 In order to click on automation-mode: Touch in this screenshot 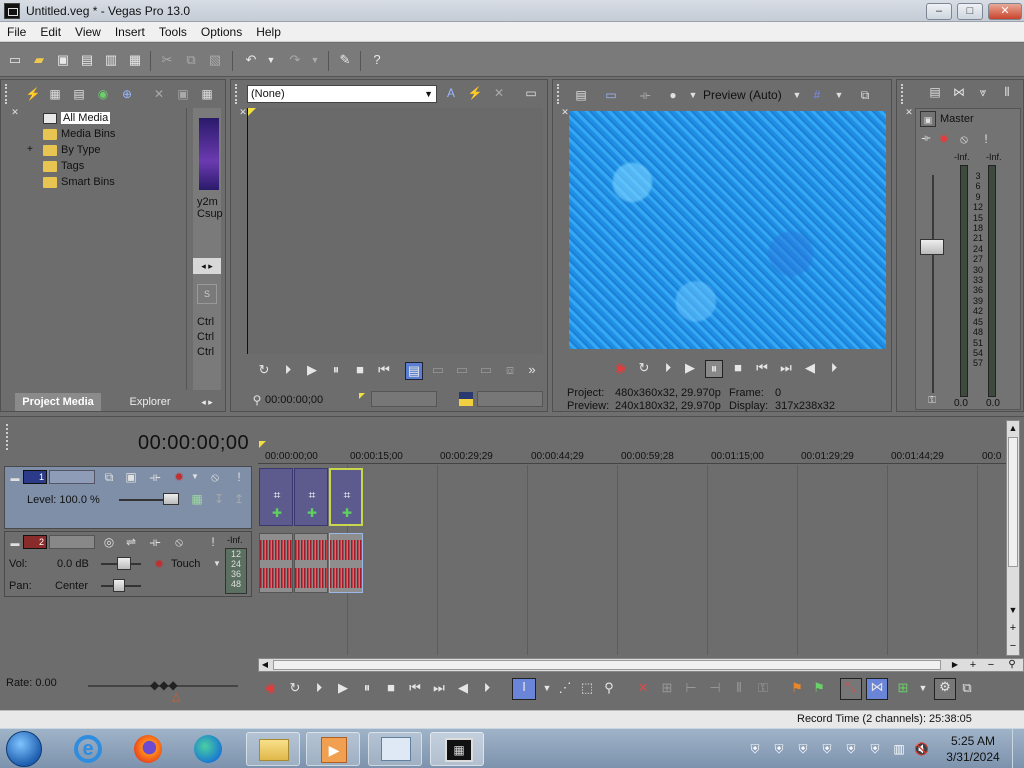, I will do `click(185, 564)`.